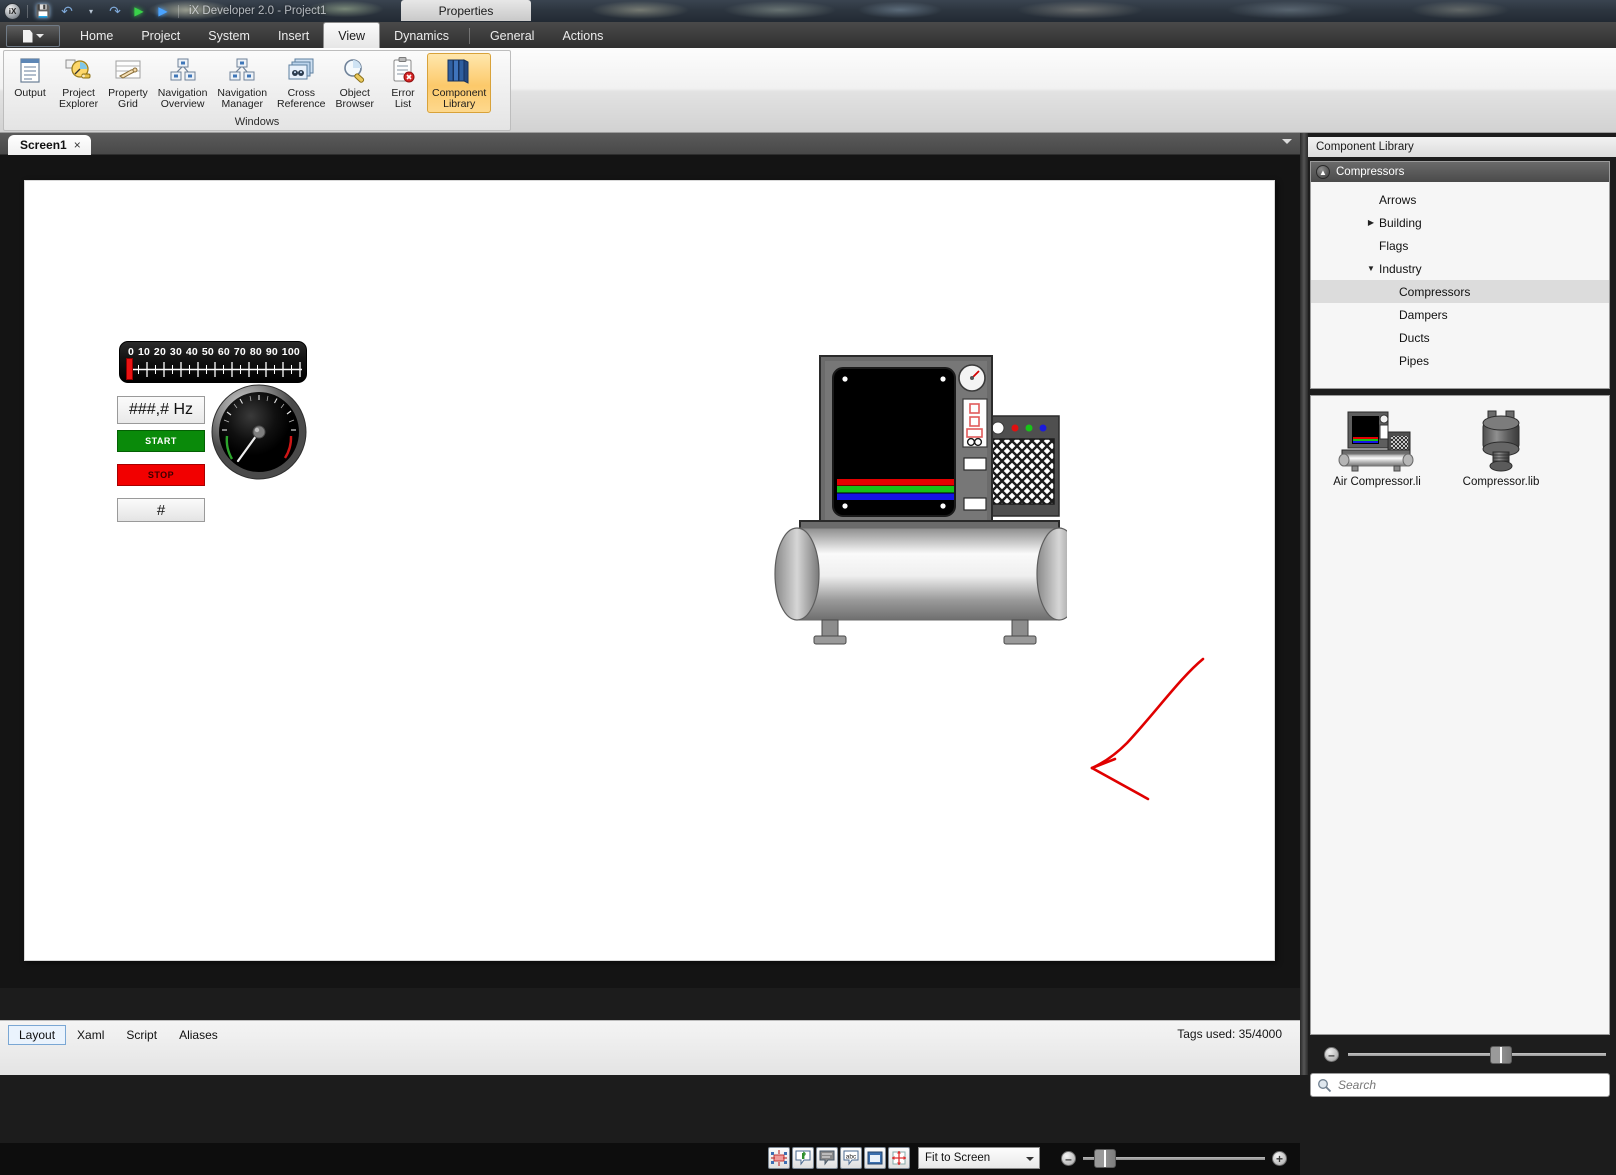 This screenshot has width=1616, height=1175. Describe the element at coordinates (96, 35) in the screenshot. I see `tab-home: Home` at that location.